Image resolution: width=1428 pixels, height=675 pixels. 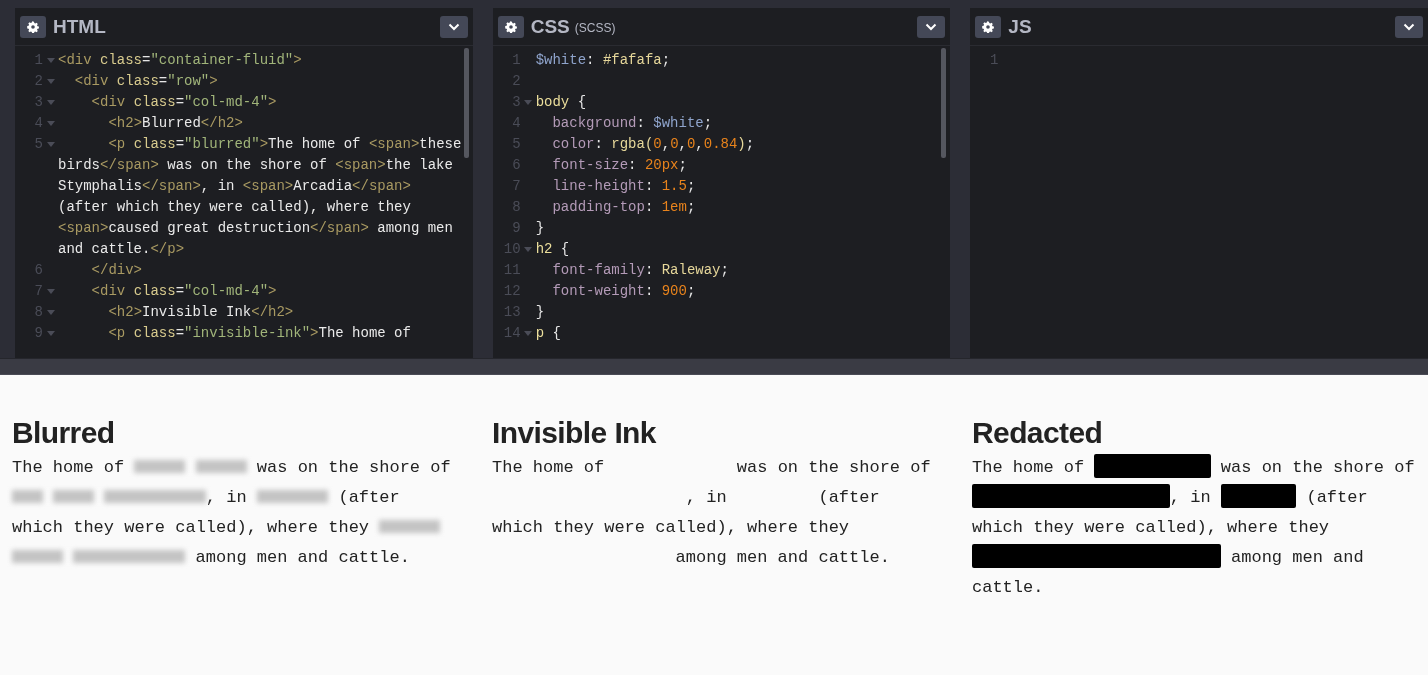 I want to click on panel-title: JS, so click(x=1020, y=26).